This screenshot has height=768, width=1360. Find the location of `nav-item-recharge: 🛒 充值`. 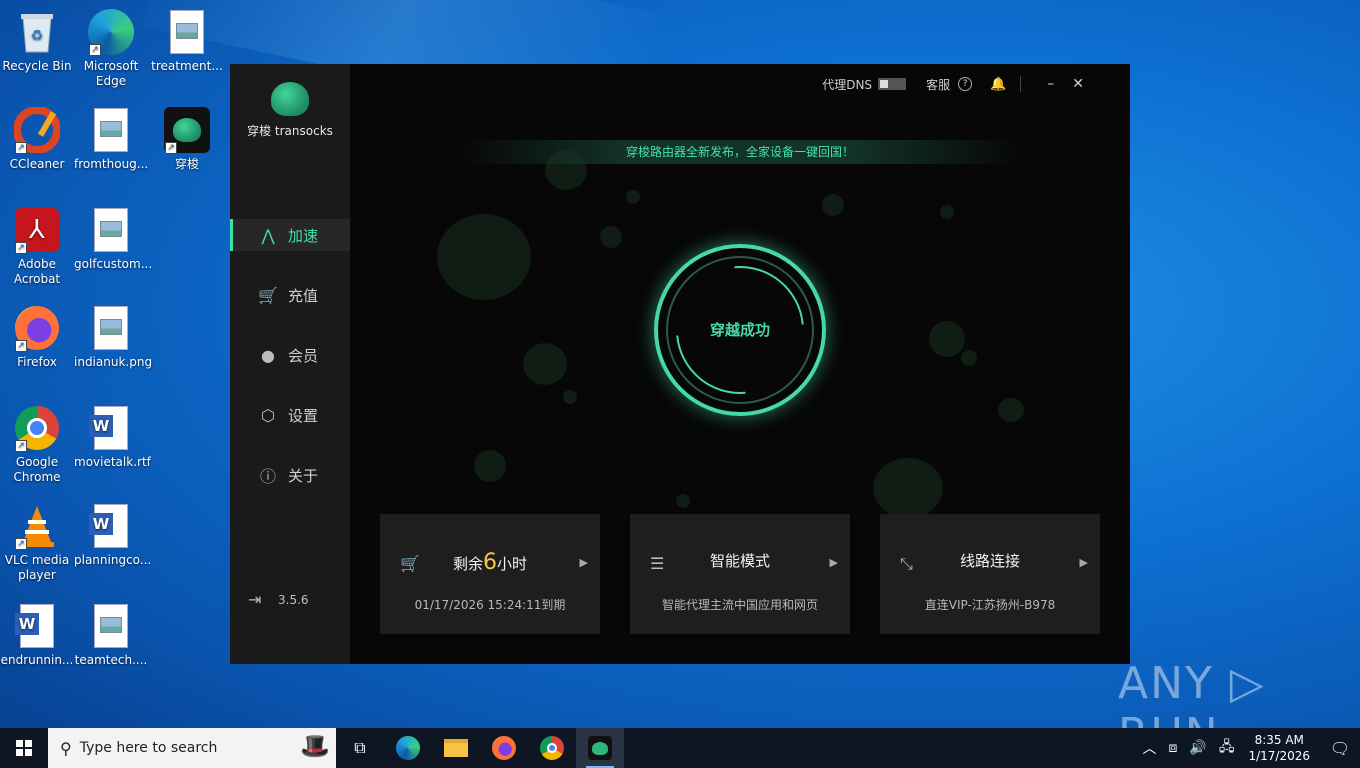

nav-item-recharge: 🛒 充值 is located at coordinates (290, 295).